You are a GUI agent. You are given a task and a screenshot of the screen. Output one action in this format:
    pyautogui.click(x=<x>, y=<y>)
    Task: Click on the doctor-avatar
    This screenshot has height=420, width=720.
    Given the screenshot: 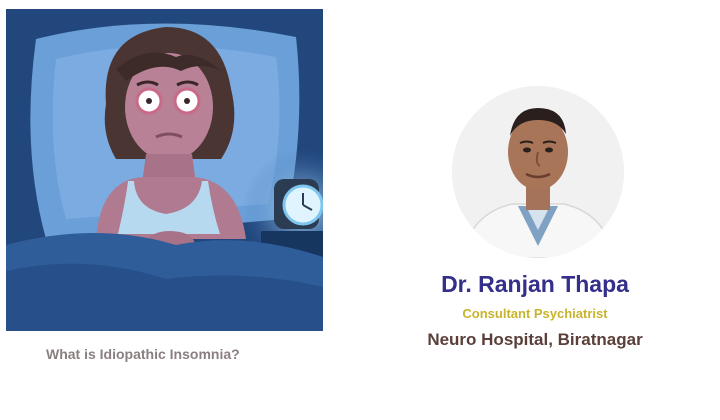 What is the action you would take?
    pyautogui.click(x=538, y=172)
    